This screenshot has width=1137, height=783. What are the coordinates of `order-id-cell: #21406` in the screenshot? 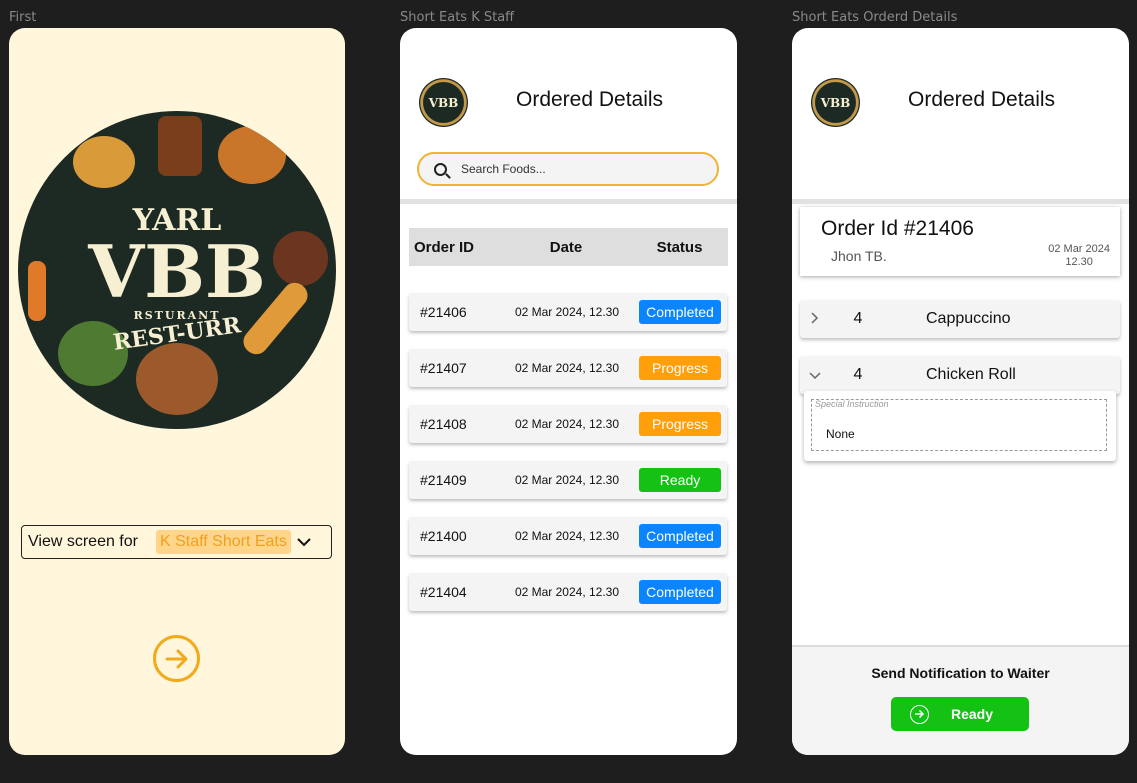 It's located at (443, 312).